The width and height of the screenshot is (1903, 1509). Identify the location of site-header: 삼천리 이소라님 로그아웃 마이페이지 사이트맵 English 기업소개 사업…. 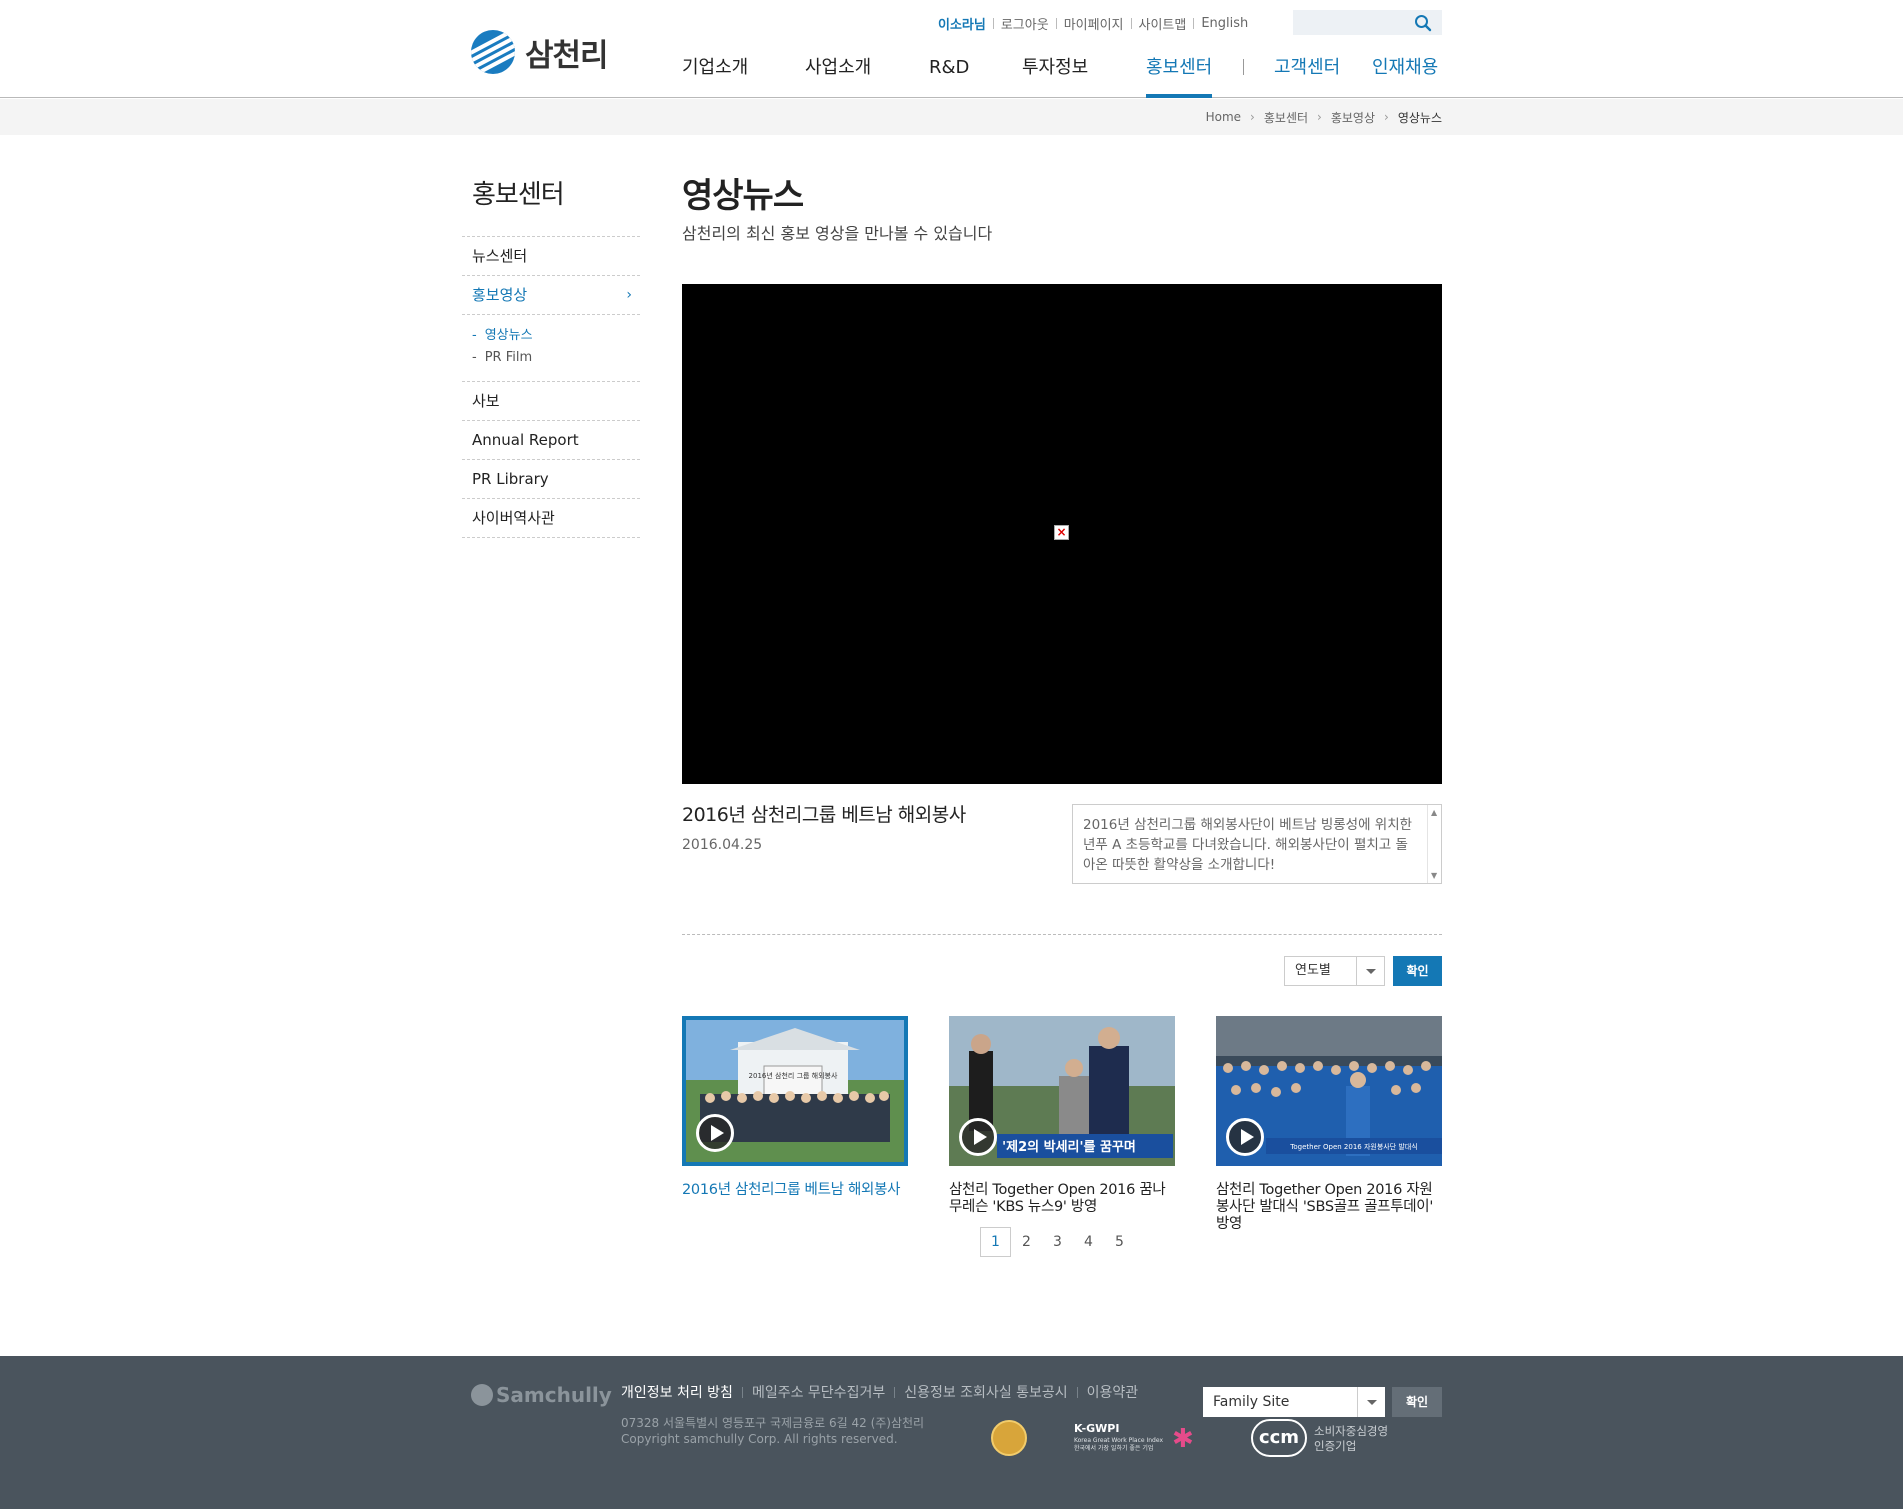
(951, 49).